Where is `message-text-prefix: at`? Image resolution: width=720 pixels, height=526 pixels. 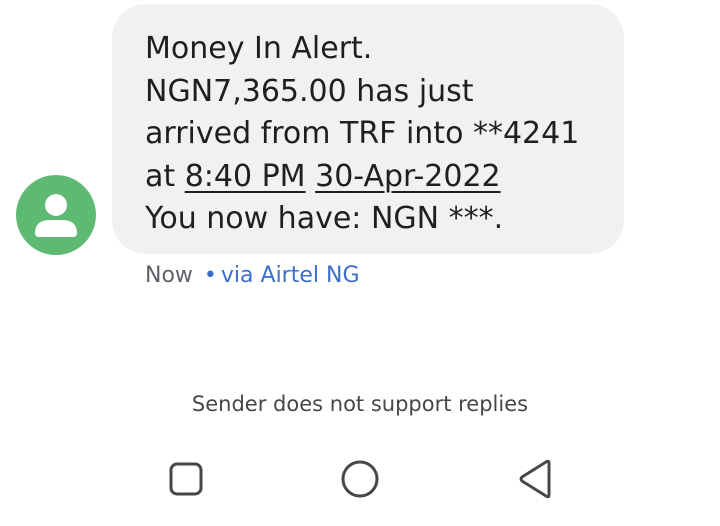
message-text-prefix: at is located at coordinates (165, 176).